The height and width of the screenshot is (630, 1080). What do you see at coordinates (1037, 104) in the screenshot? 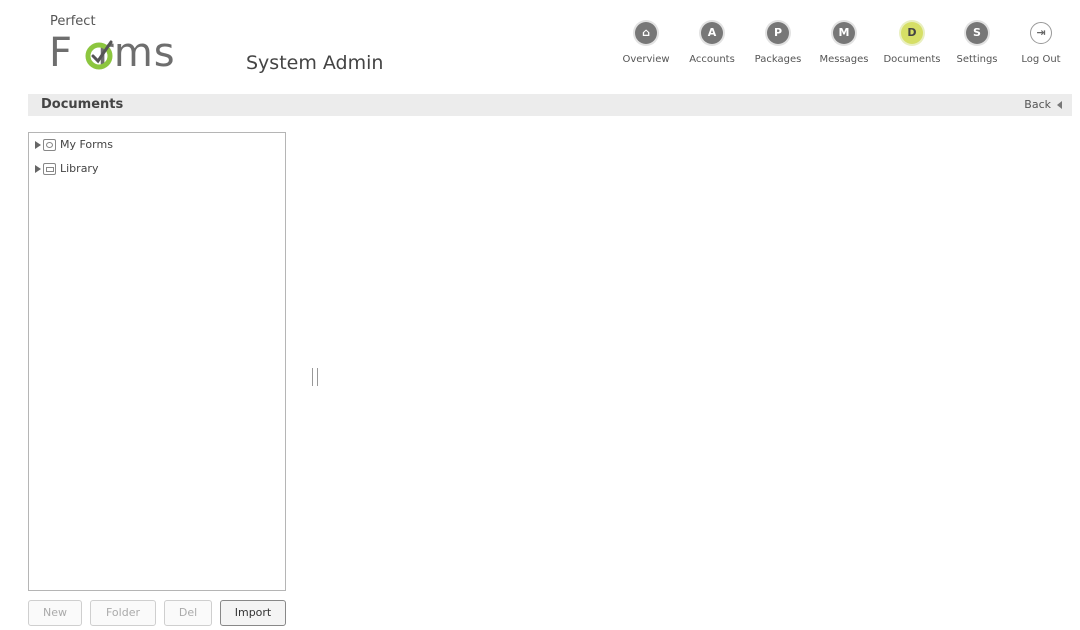
I see `back-label: Back` at bounding box center [1037, 104].